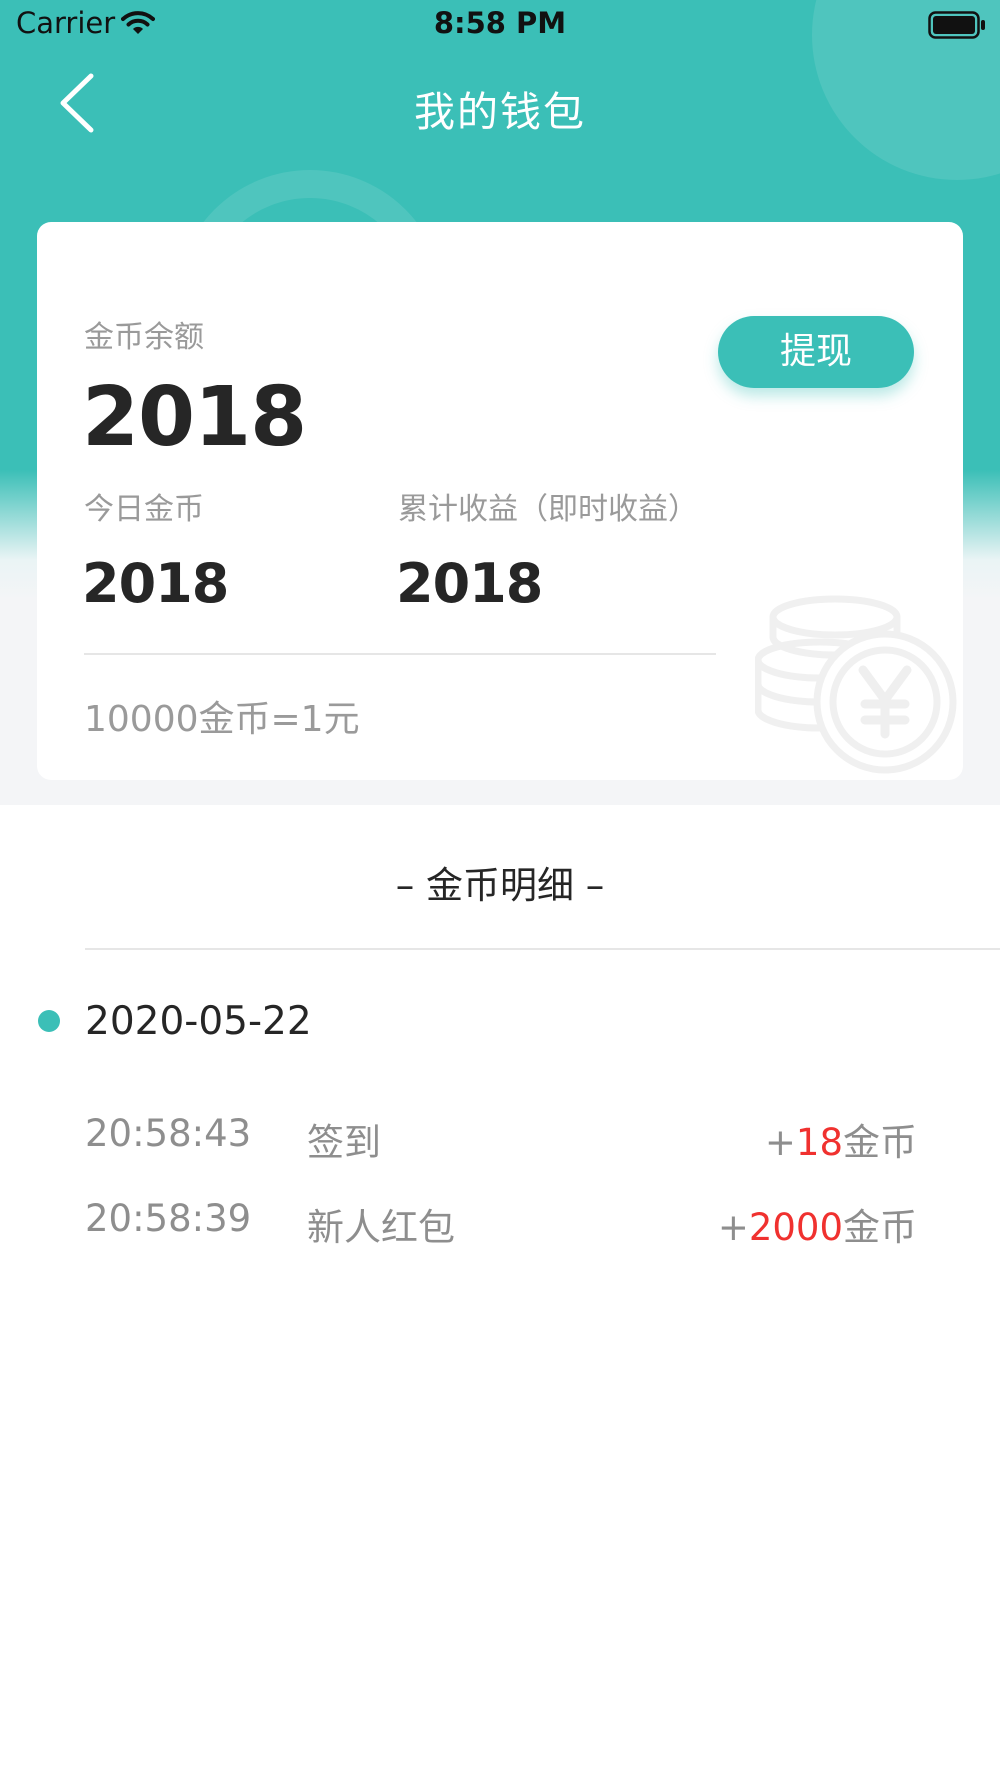 The height and width of the screenshot is (1778, 1000). I want to click on total-earnings-label: 累计收益（即时收益）, so click(548, 509).